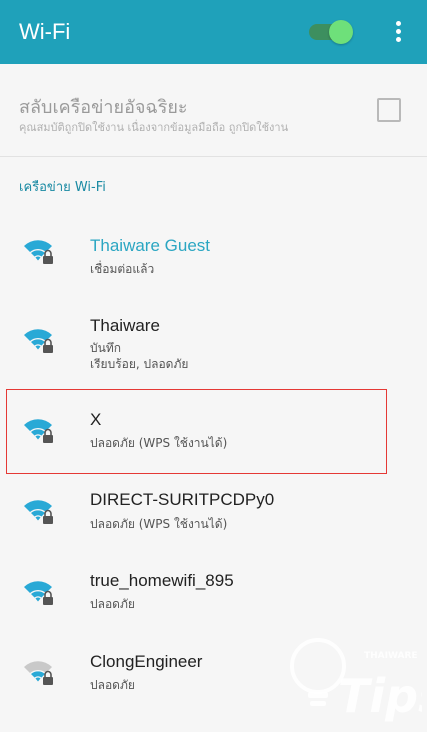 The width and height of the screenshot is (427, 732). What do you see at coordinates (125, 325) in the screenshot?
I see `network-name: Thaiware` at bounding box center [125, 325].